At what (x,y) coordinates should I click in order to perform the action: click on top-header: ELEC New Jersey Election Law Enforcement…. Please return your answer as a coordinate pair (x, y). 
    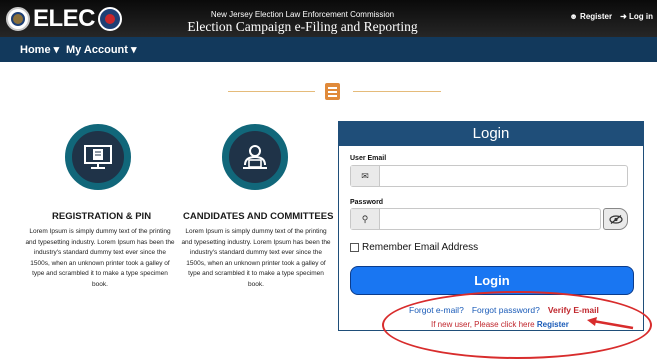
    Looking at the image, I should click on (328, 25).